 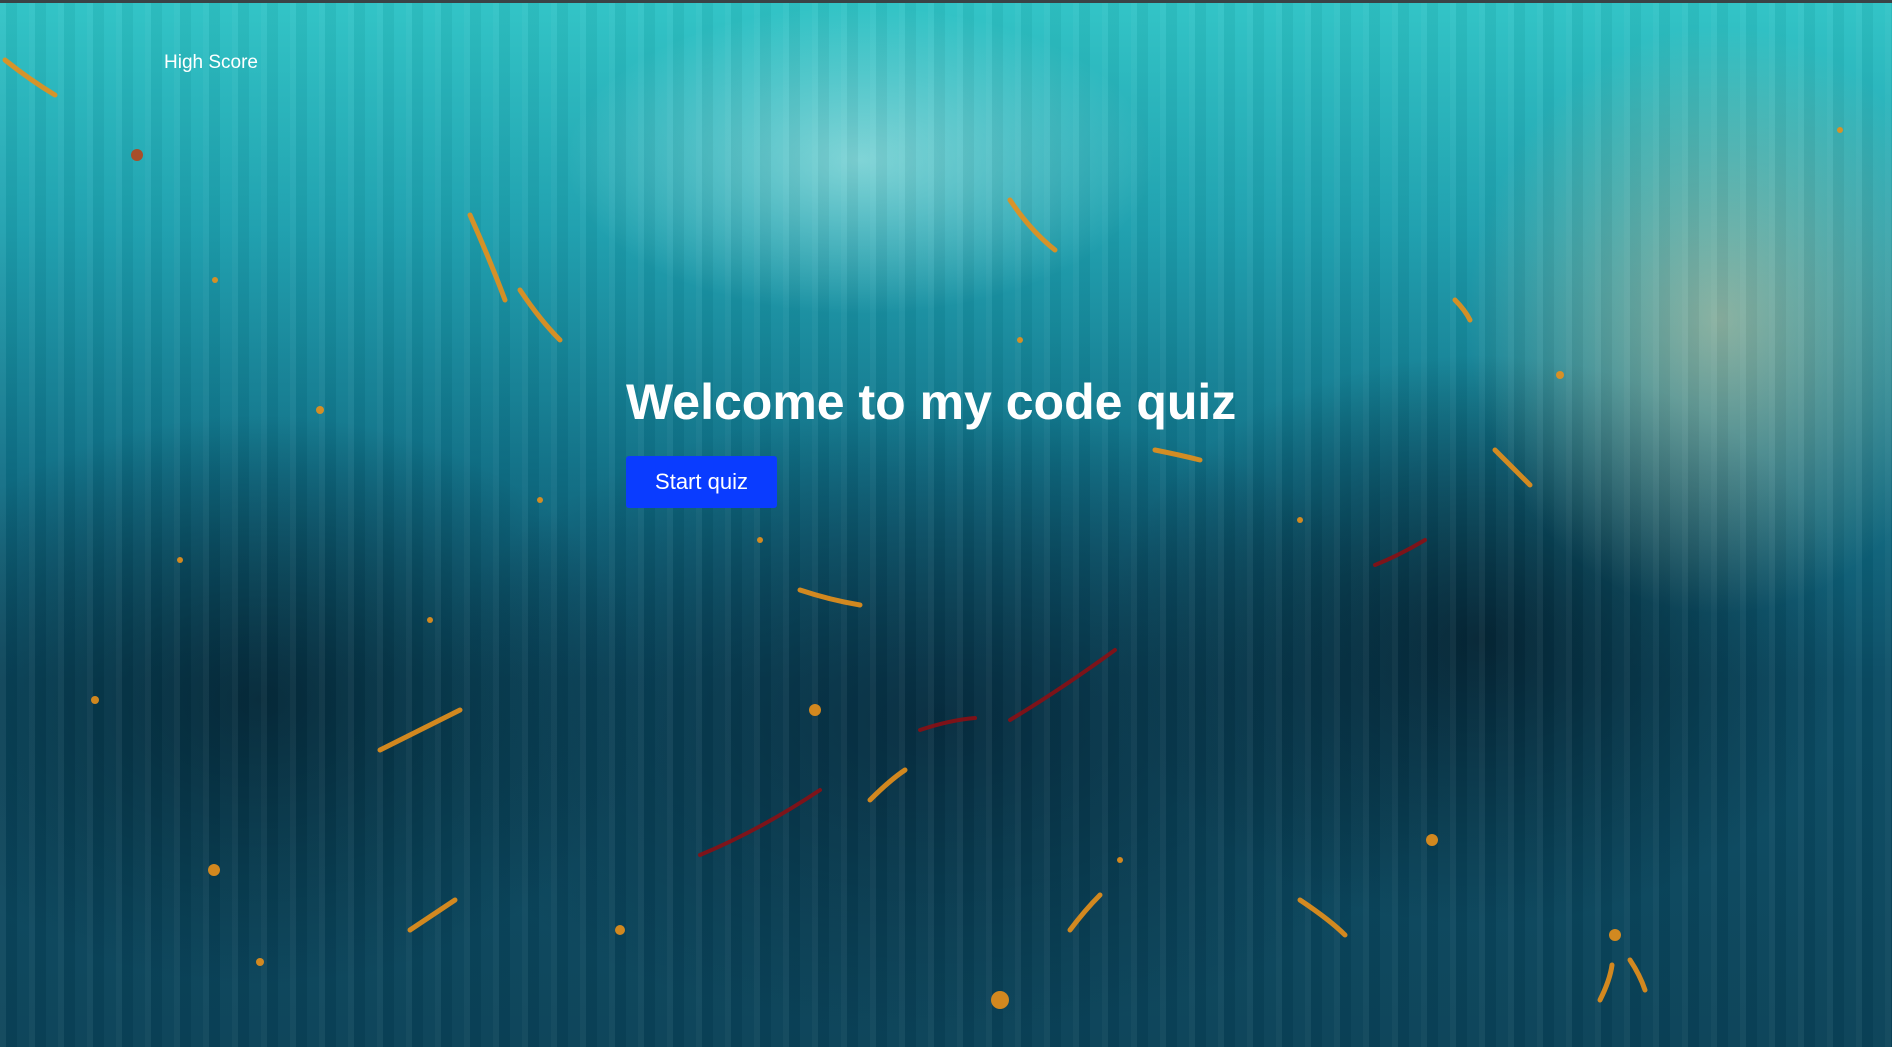 What do you see at coordinates (211, 63) in the screenshot?
I see `high-score-link: High Score` at bounding box center [211, 63].